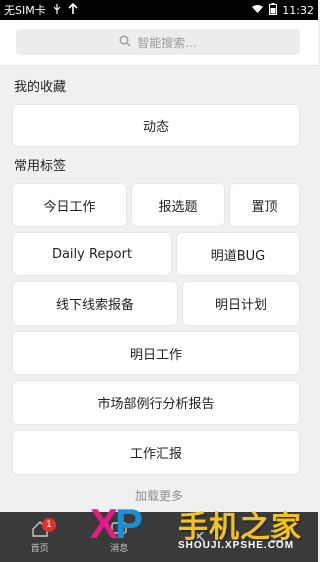 Image resolution: width=320 pixels, height=562 pixels. Describe the element at coordinates (156, 353) in the screenshot. I see `tag-tomorrow-work: 明日工作` at that location.